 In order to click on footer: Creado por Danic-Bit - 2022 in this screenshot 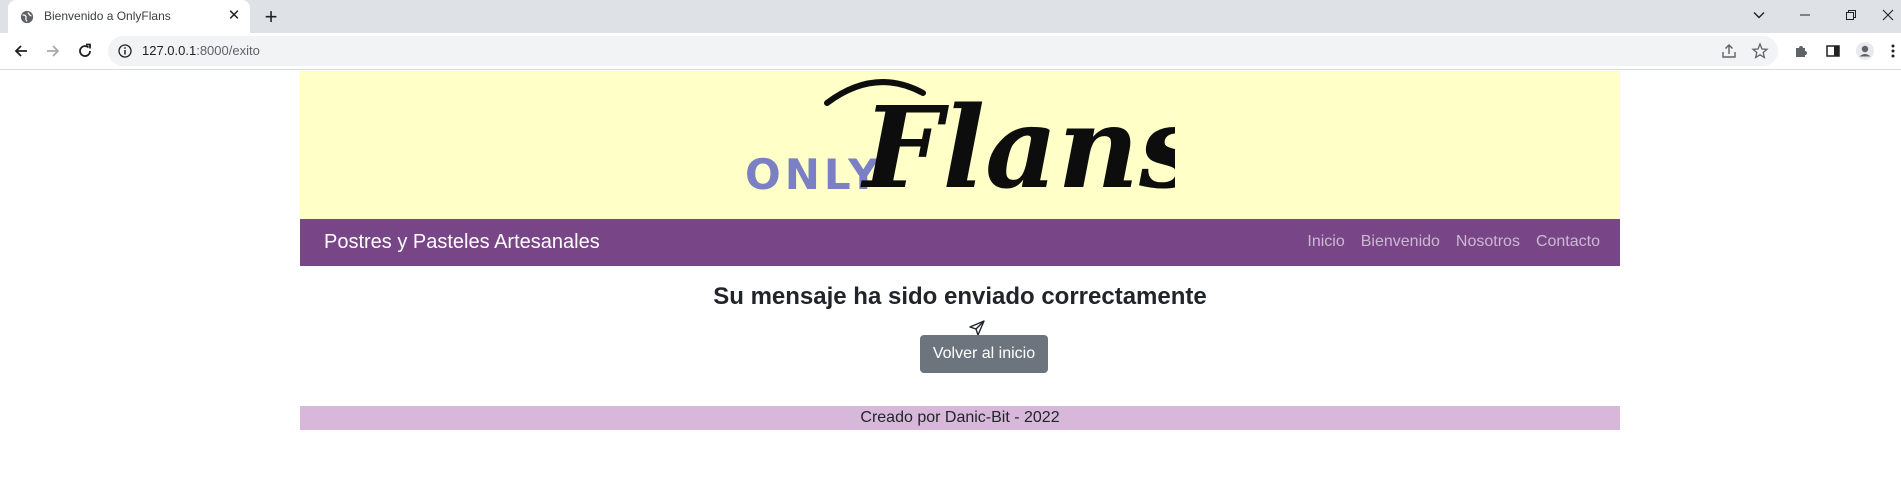, I will do `click(960, 418)`.